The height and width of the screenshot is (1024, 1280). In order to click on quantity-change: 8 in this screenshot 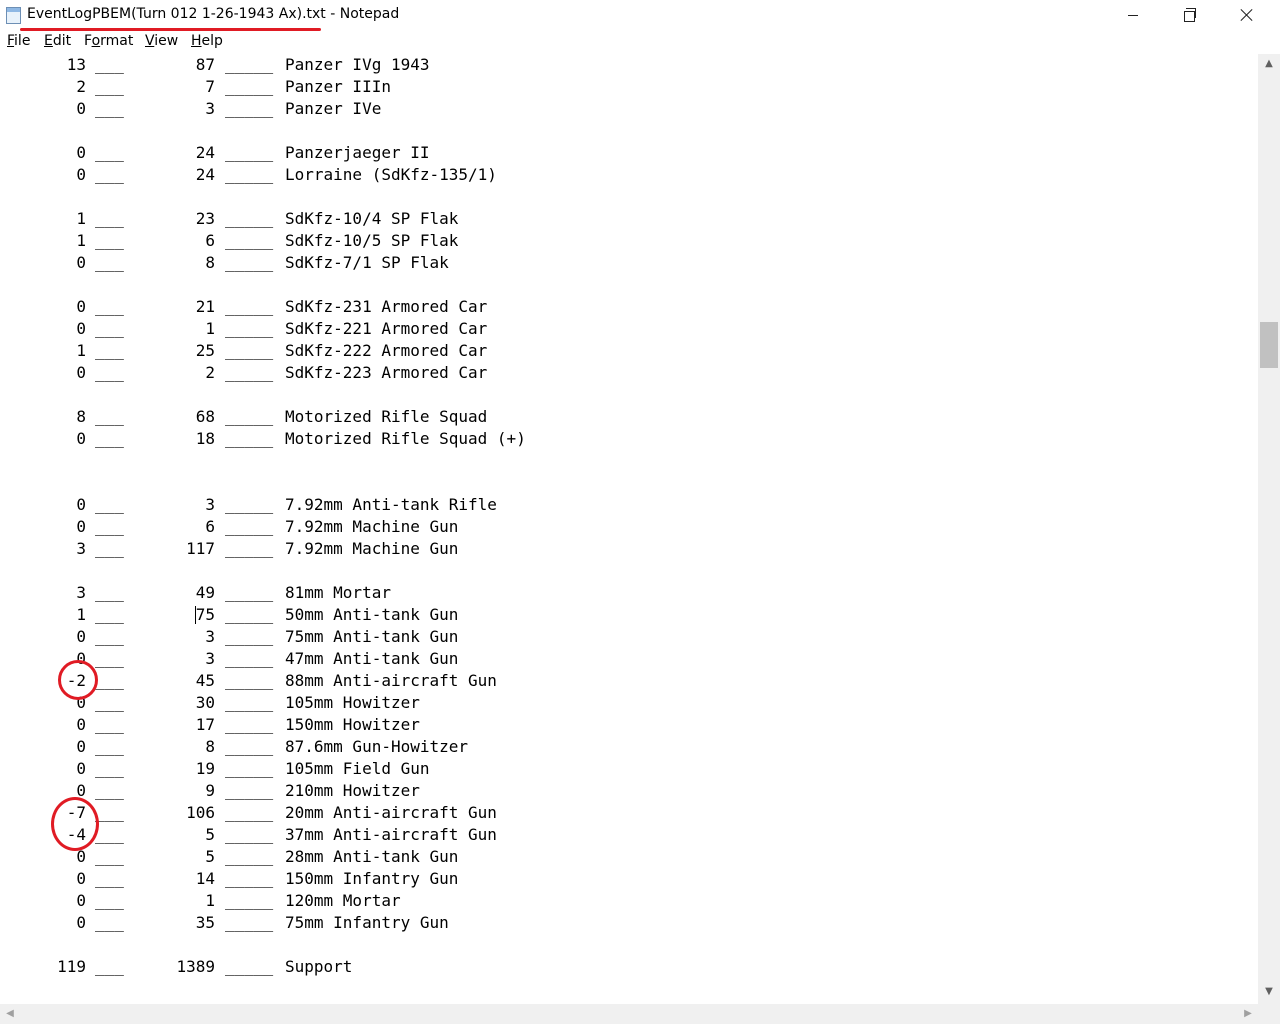, I will do `click(81, 416)`.